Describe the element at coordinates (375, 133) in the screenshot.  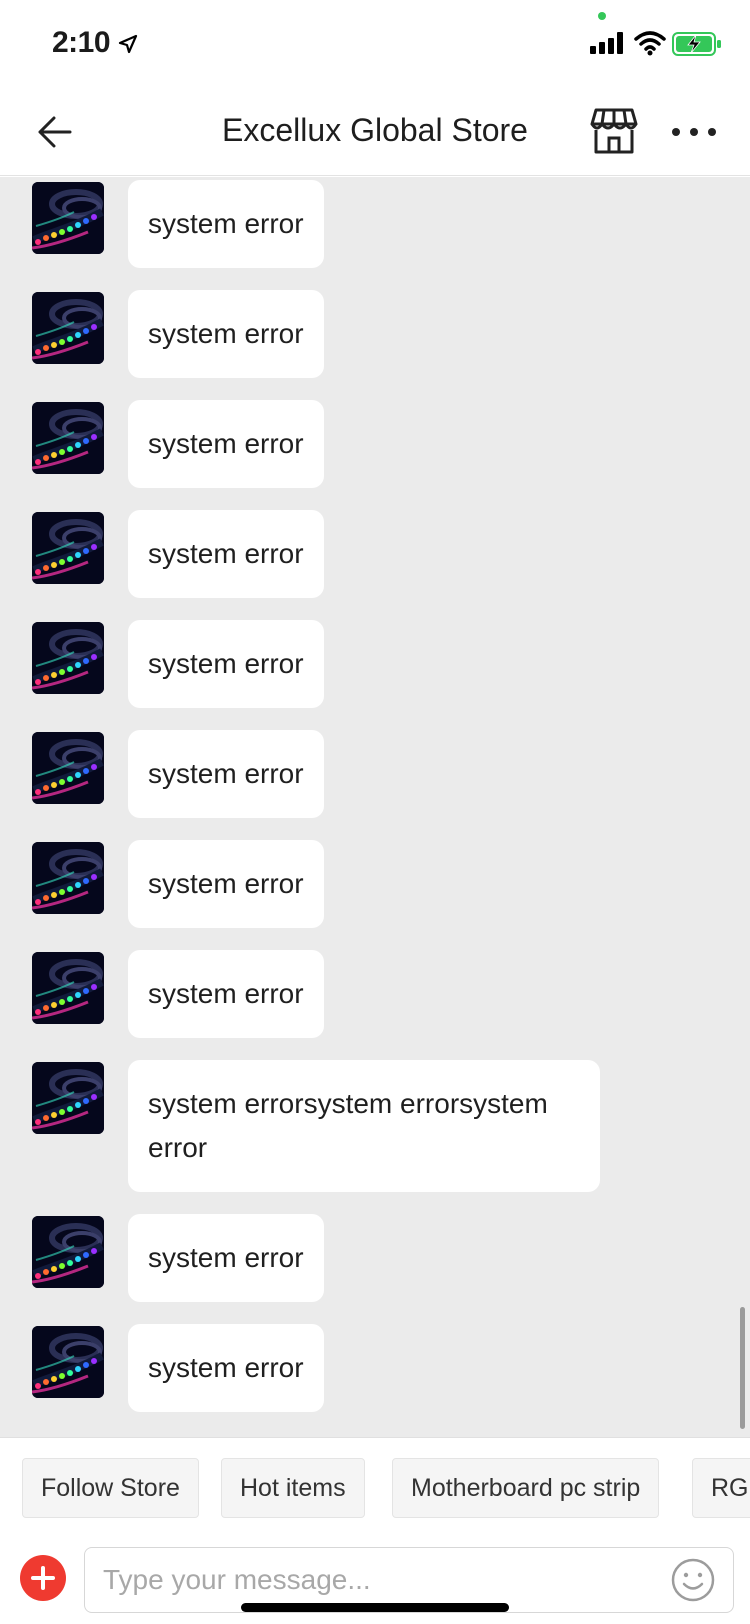
I see `chat-header: Excellux Global Store` at that location.